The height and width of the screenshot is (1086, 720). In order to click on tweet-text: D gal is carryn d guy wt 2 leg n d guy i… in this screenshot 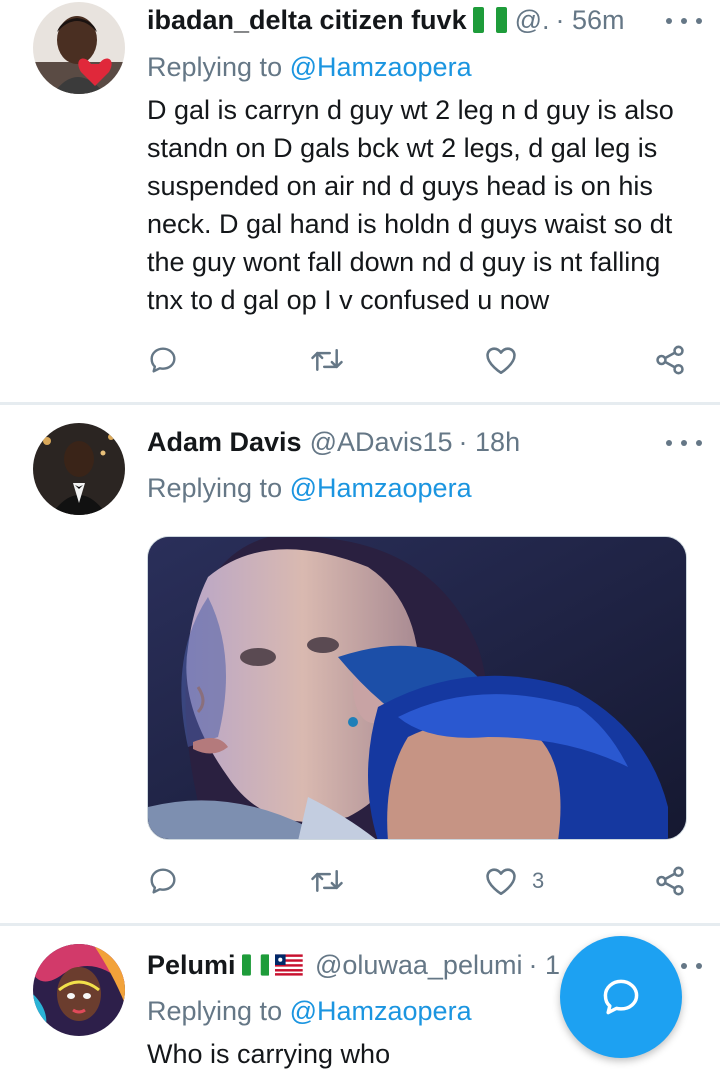, I will do `click(410, 205)`.